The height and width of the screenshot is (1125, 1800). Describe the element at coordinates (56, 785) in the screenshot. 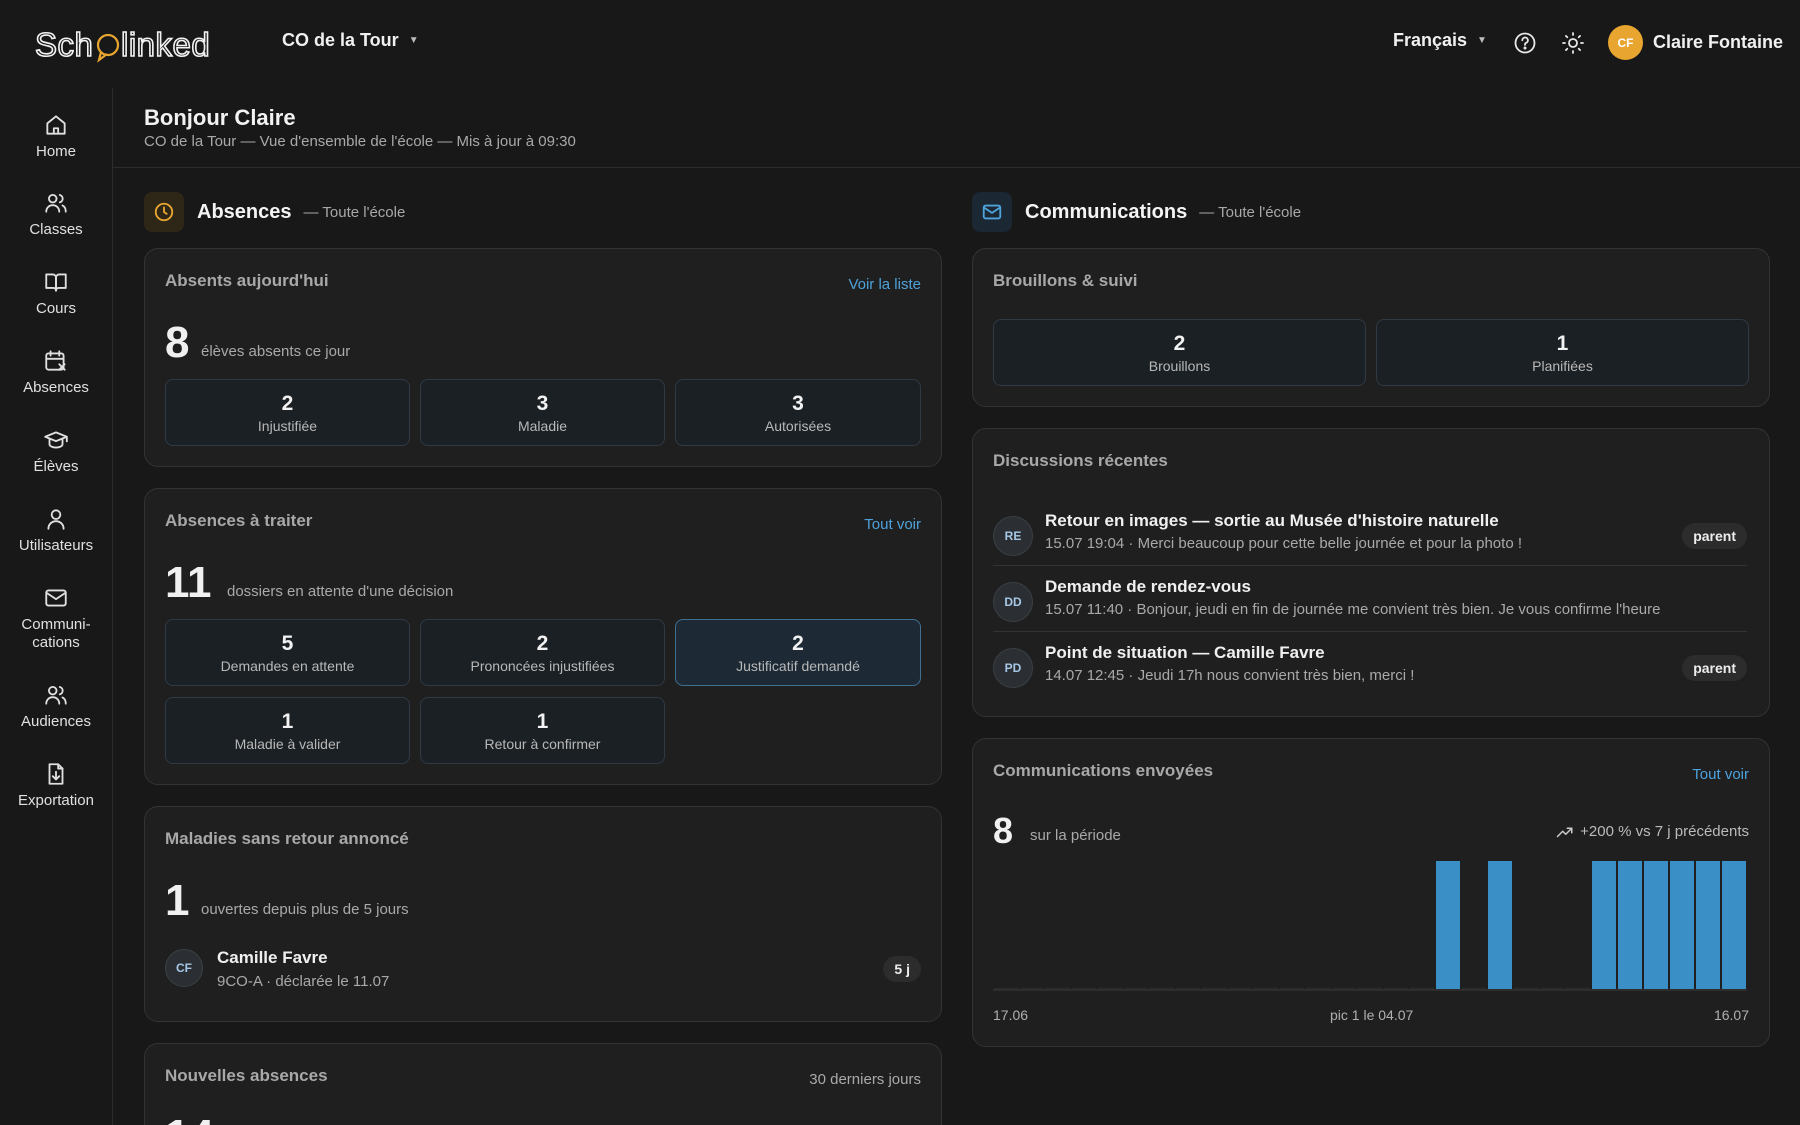

I see `sidebar-item-exportation: Exportation` at that location.